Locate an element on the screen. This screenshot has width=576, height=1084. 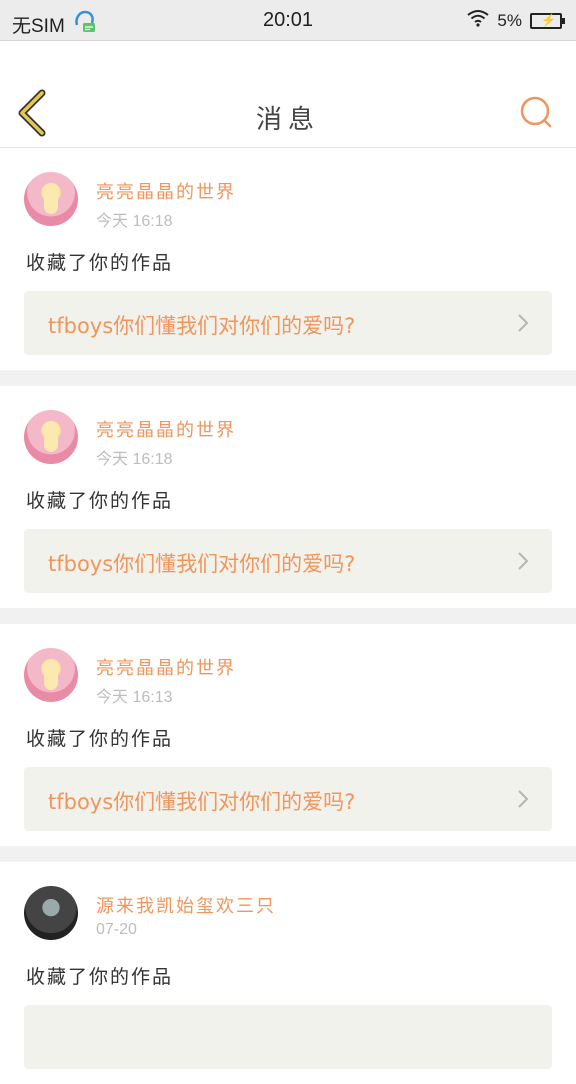
username: 源来我凯始玺欢三只 is located at coordinates (186, 905).